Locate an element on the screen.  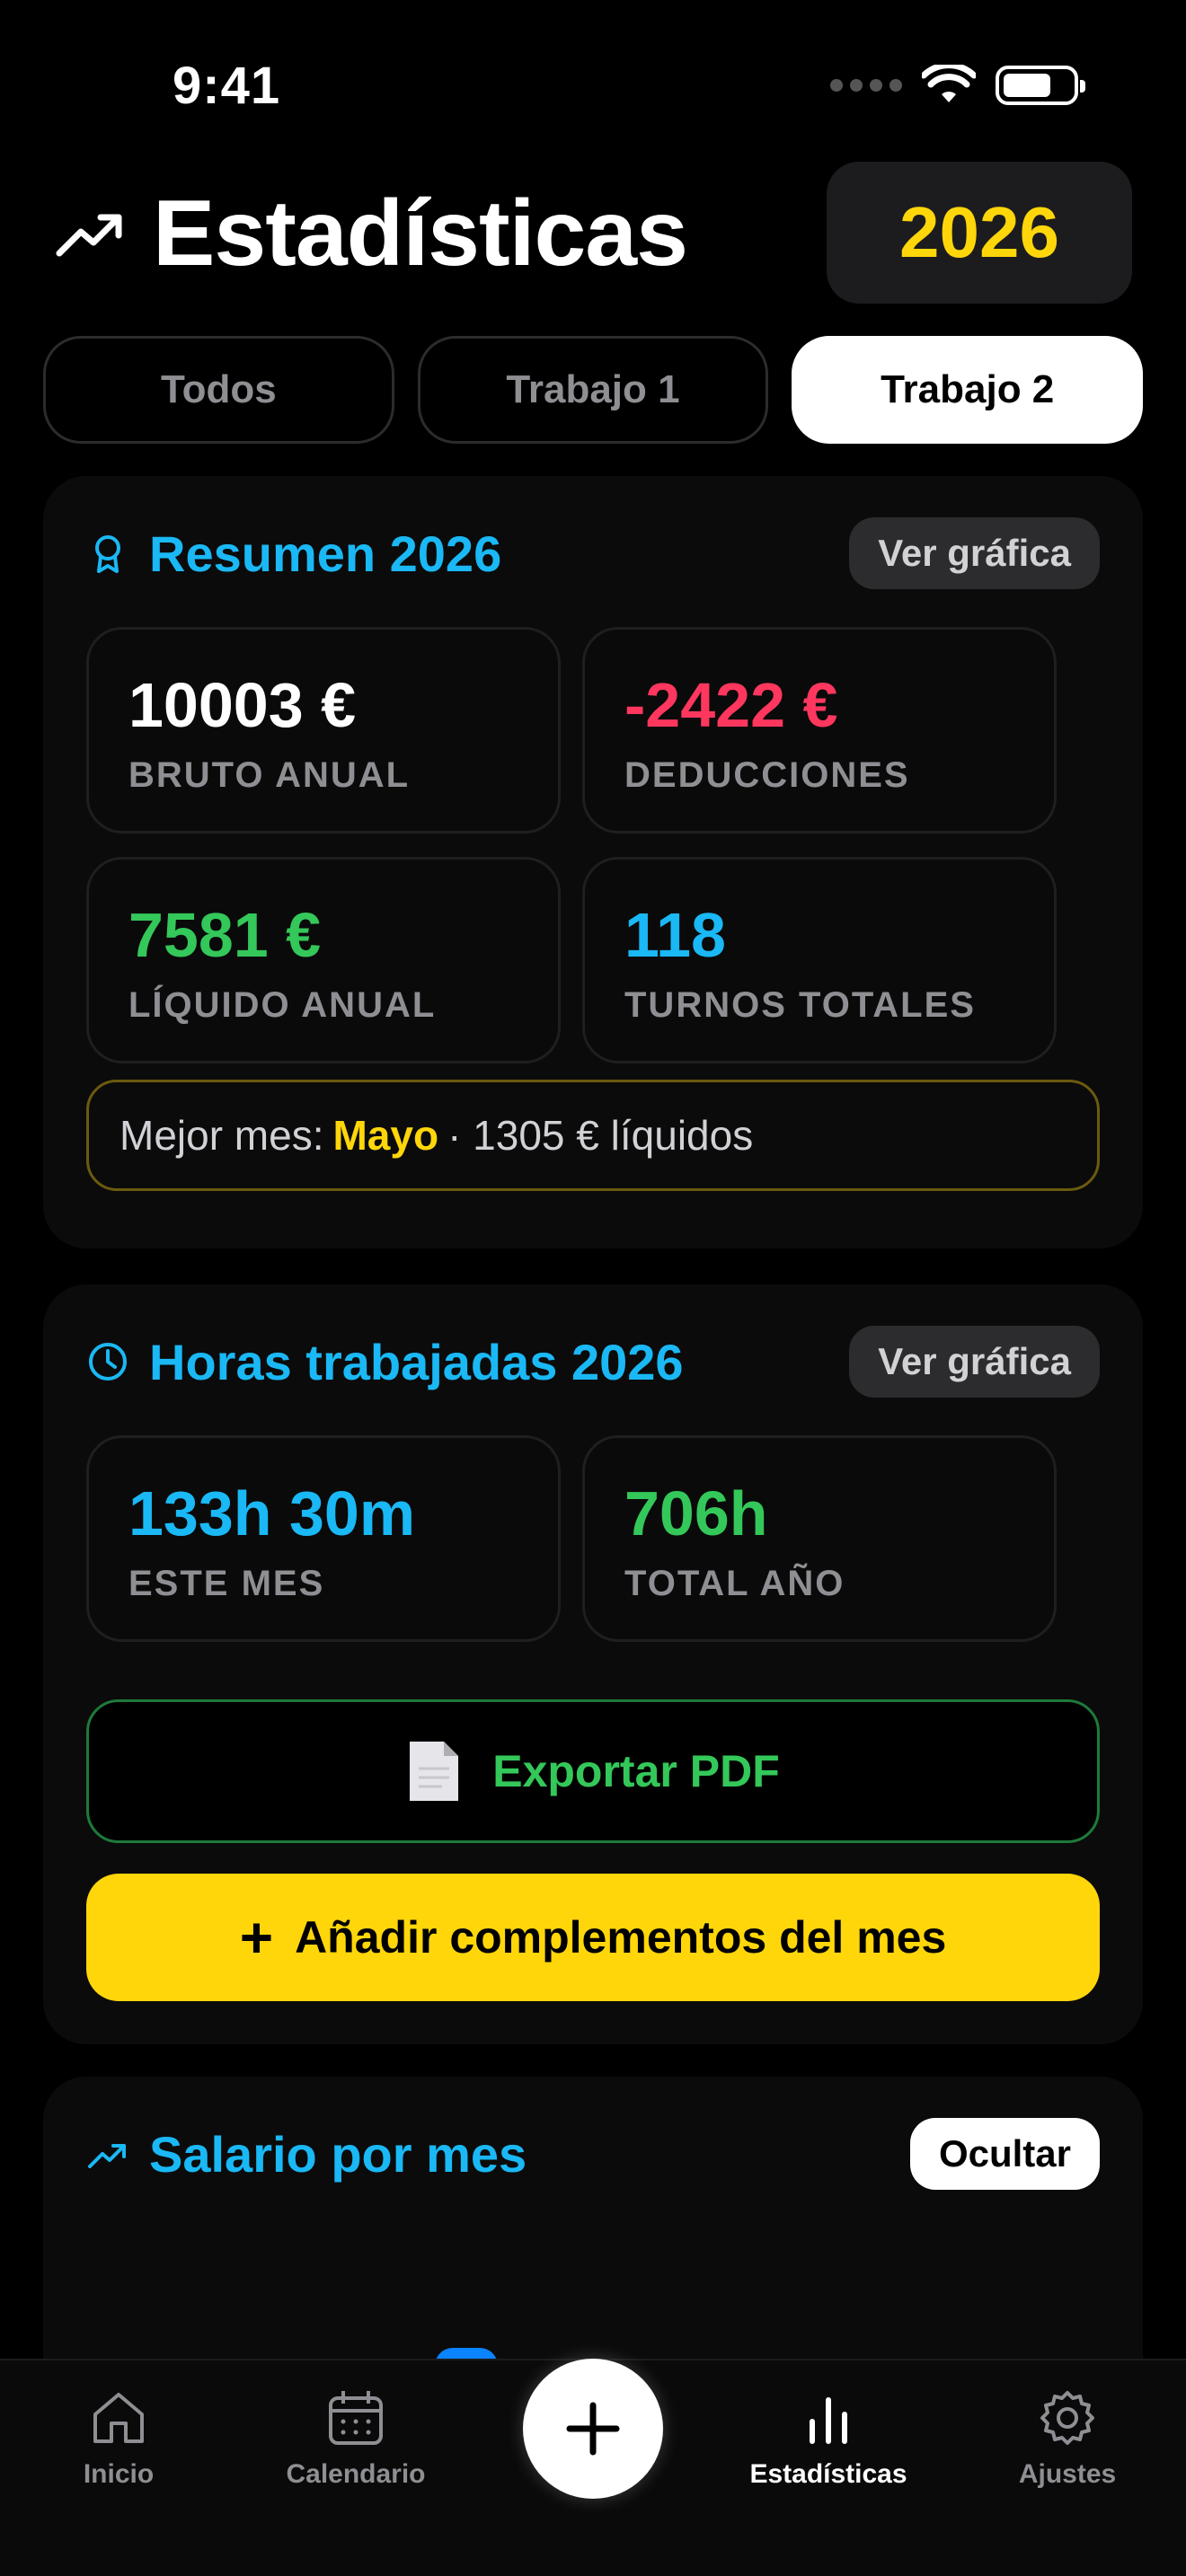
hours-header: Horas trabajadas 2026 Ver gráfica is located at coordinates (593, 1362).